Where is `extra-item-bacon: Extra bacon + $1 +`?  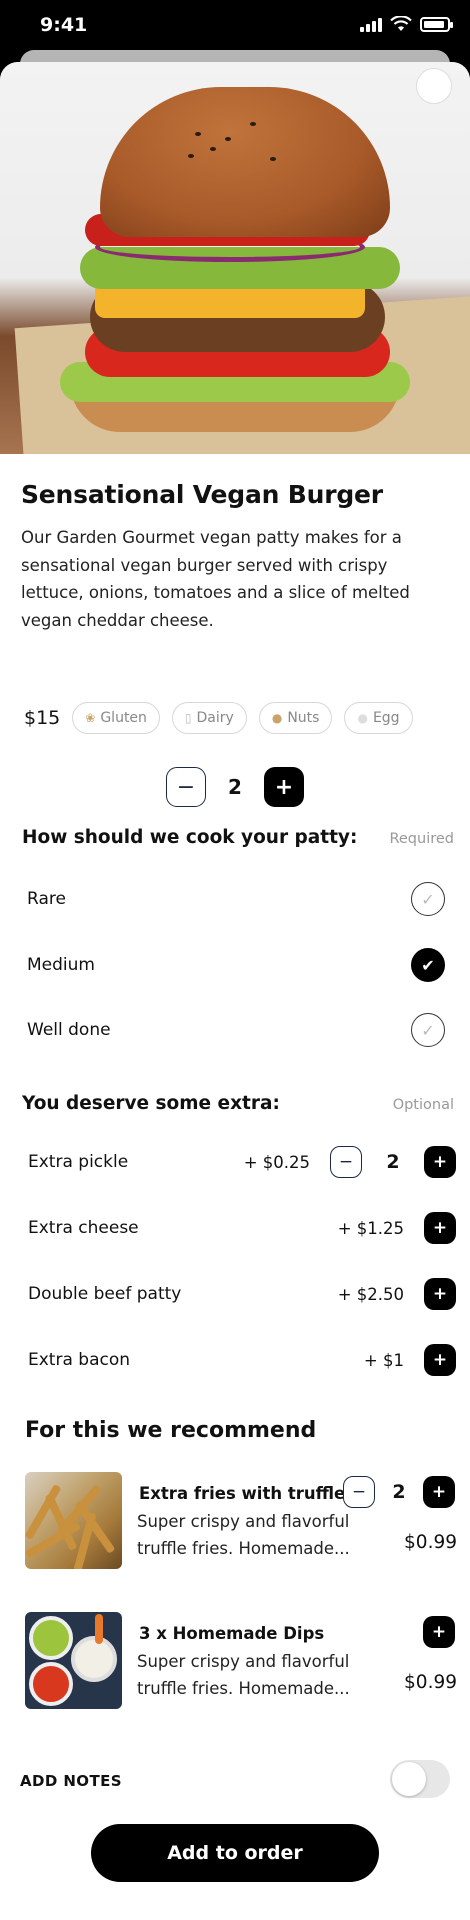
extra-item-bacon: Extra bacon + $1 + is located at coordinates (242, 1360).